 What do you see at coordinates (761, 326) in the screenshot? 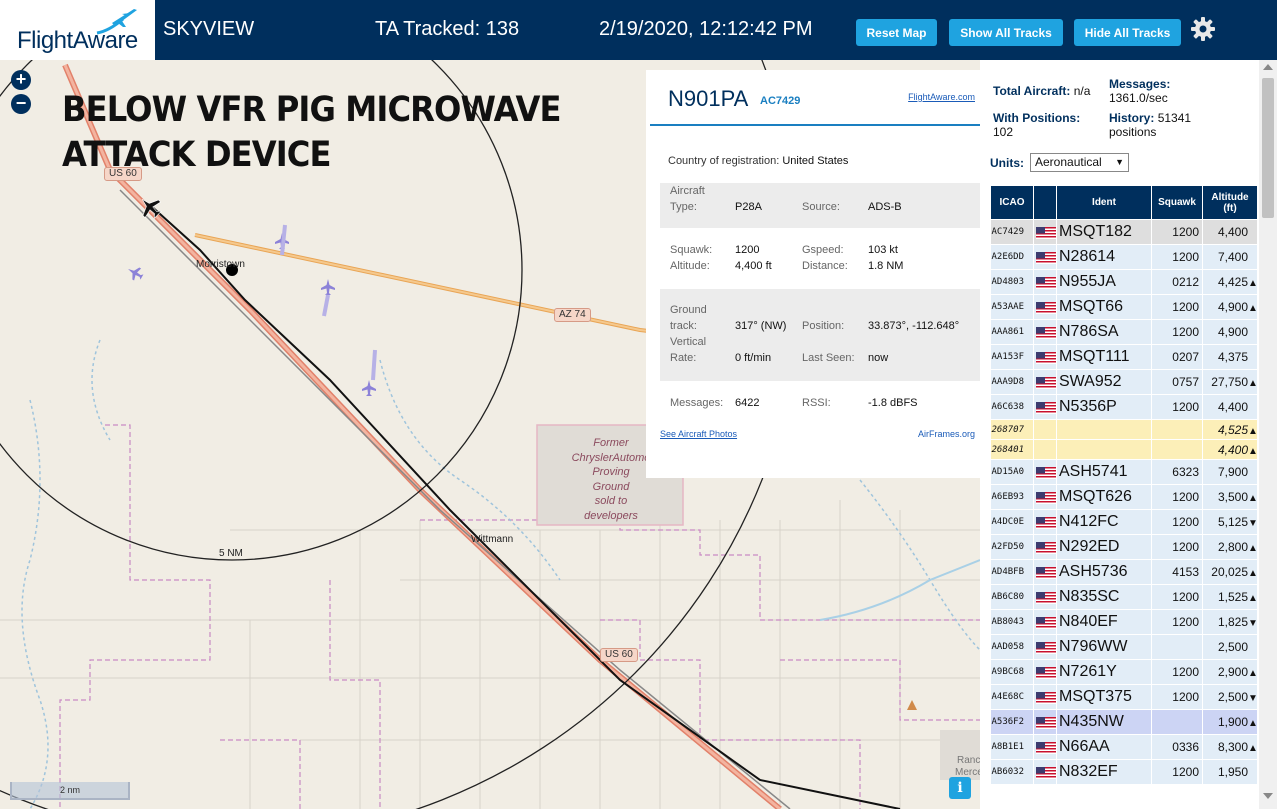
I see `track-value: 317° (NW)` at bounding box center [761, 326].